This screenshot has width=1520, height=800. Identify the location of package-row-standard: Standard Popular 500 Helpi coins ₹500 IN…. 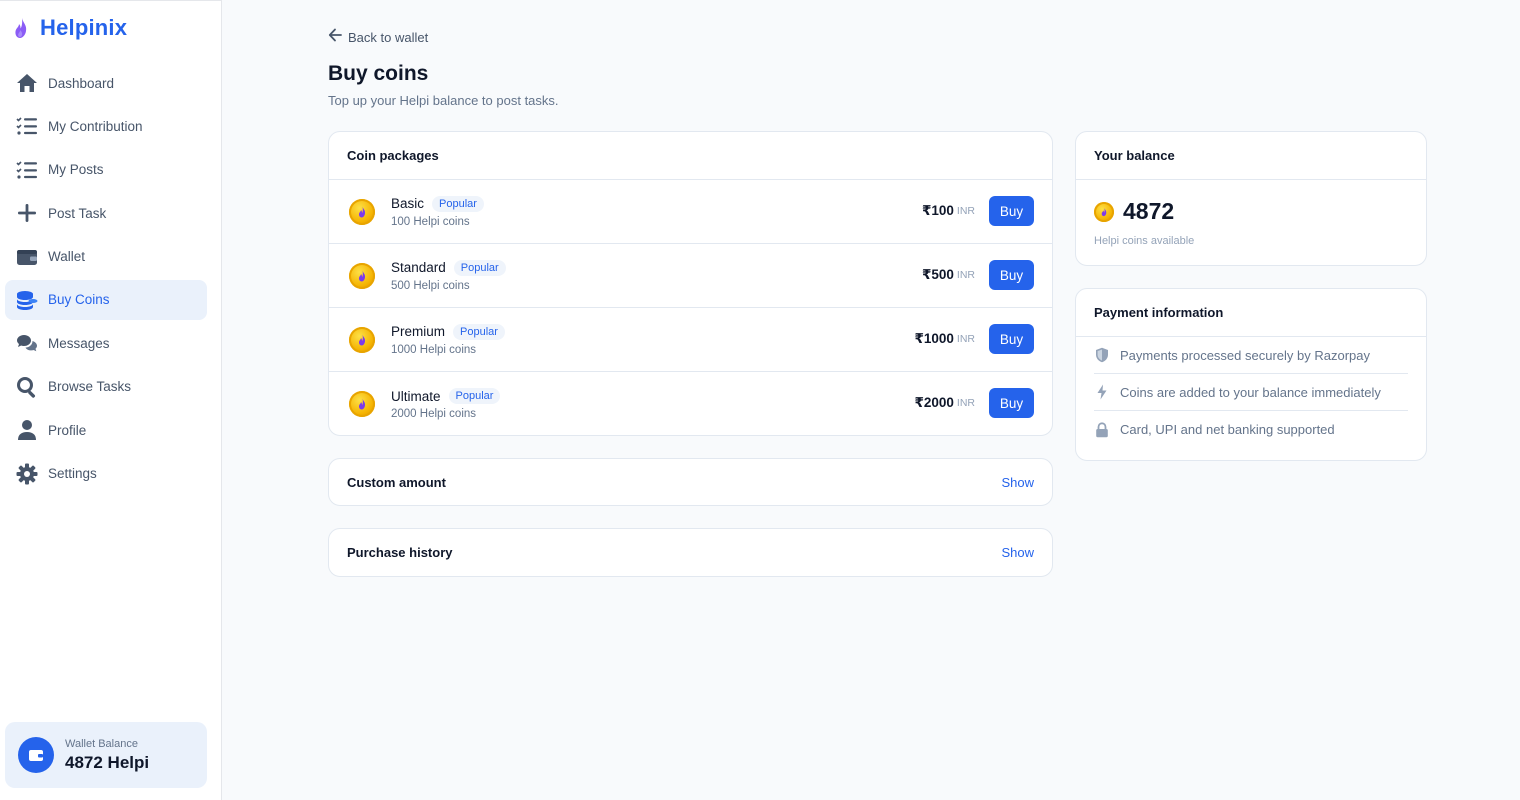
(690, 276).